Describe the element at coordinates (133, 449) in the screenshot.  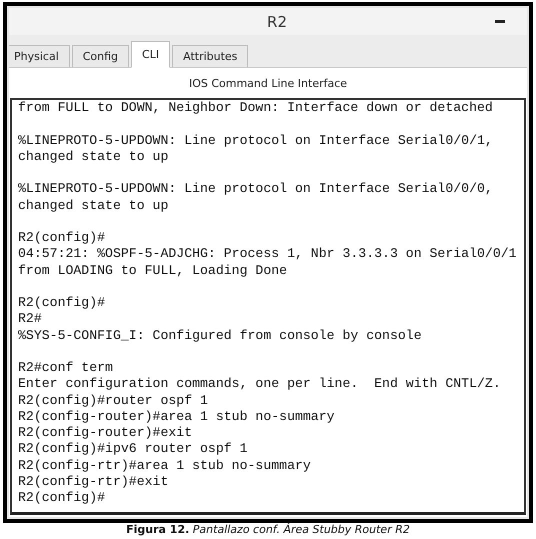
I see `console-line: R2(config)#ipv6 router ospf 1` at that location.